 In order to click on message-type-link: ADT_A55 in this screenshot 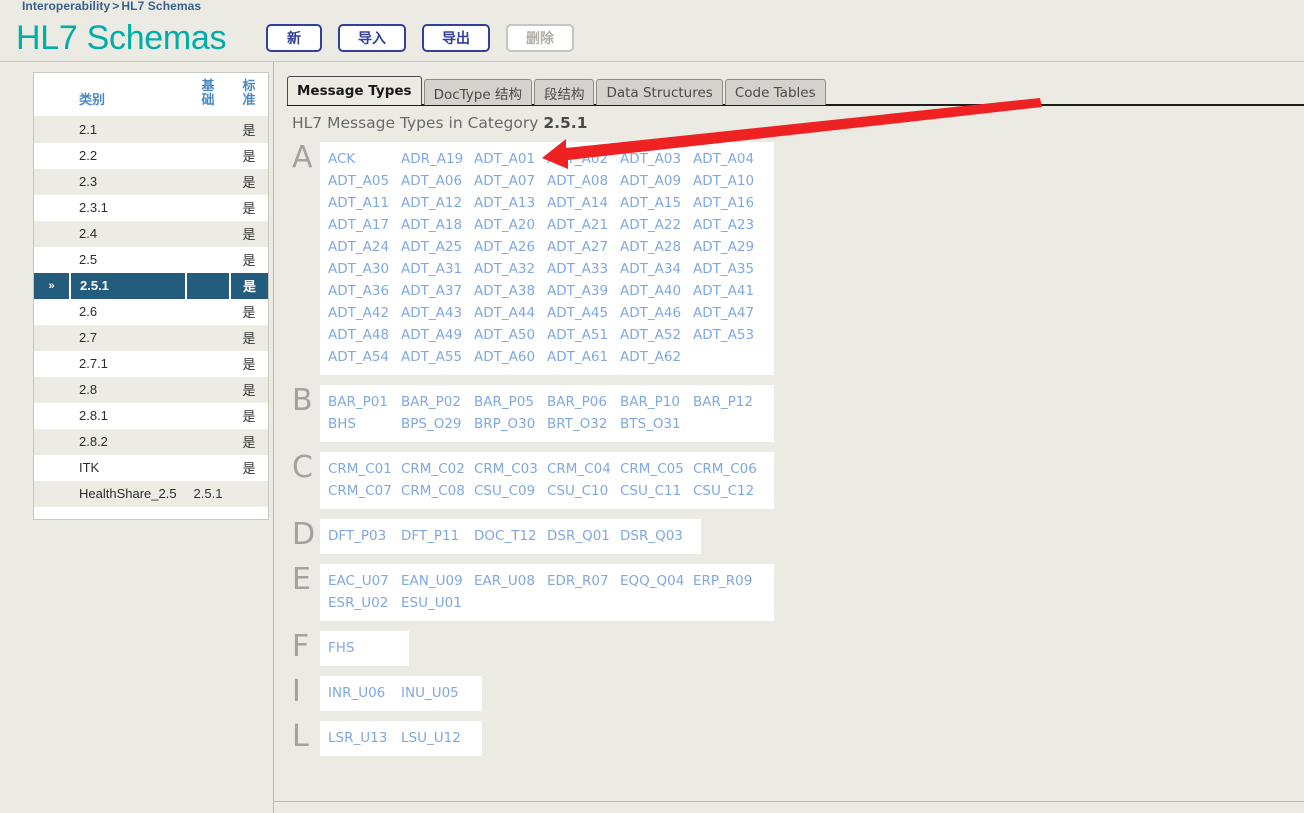, I will do `click(437, 357)`.